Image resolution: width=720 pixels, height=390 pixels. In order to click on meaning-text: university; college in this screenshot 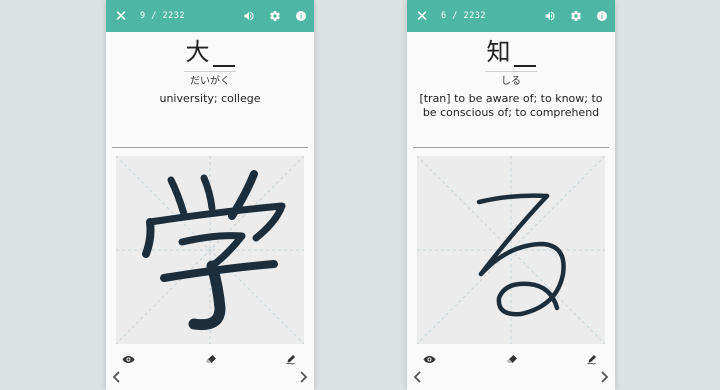, I will do `click(210, 98)`.